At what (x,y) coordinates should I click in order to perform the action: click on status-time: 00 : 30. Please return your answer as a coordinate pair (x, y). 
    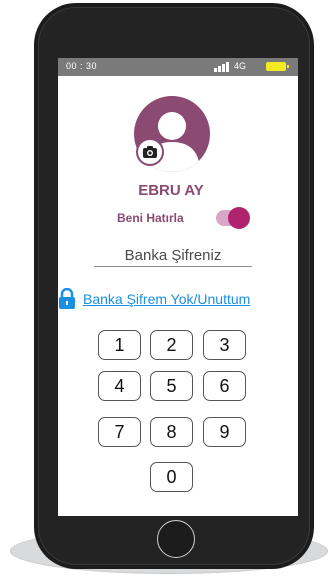
    Looking at the image, I should click on (82, 66).